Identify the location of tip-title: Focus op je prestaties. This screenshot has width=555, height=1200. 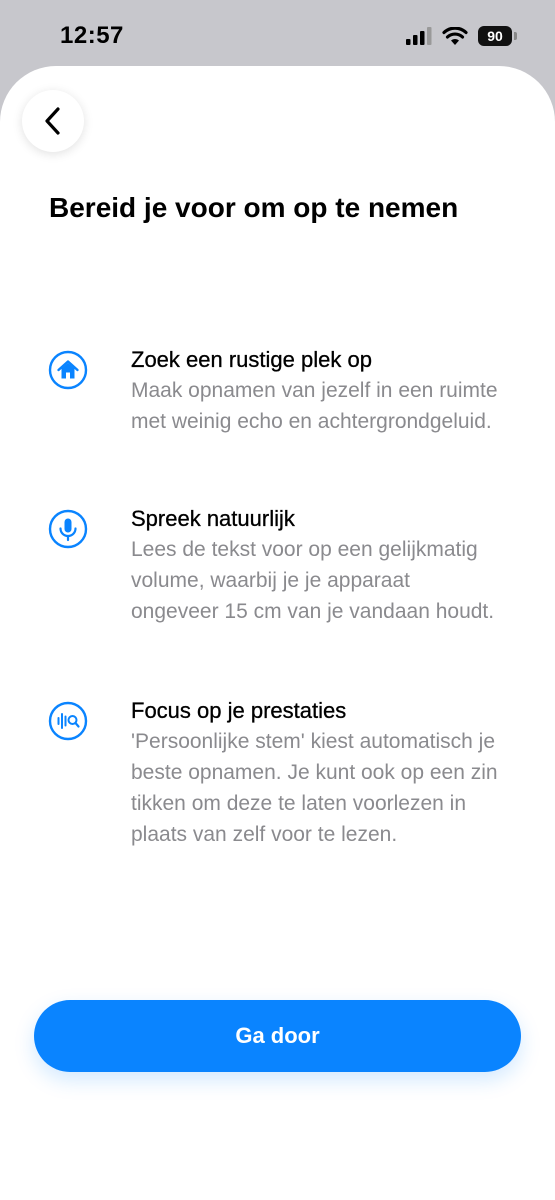
(239, 710).